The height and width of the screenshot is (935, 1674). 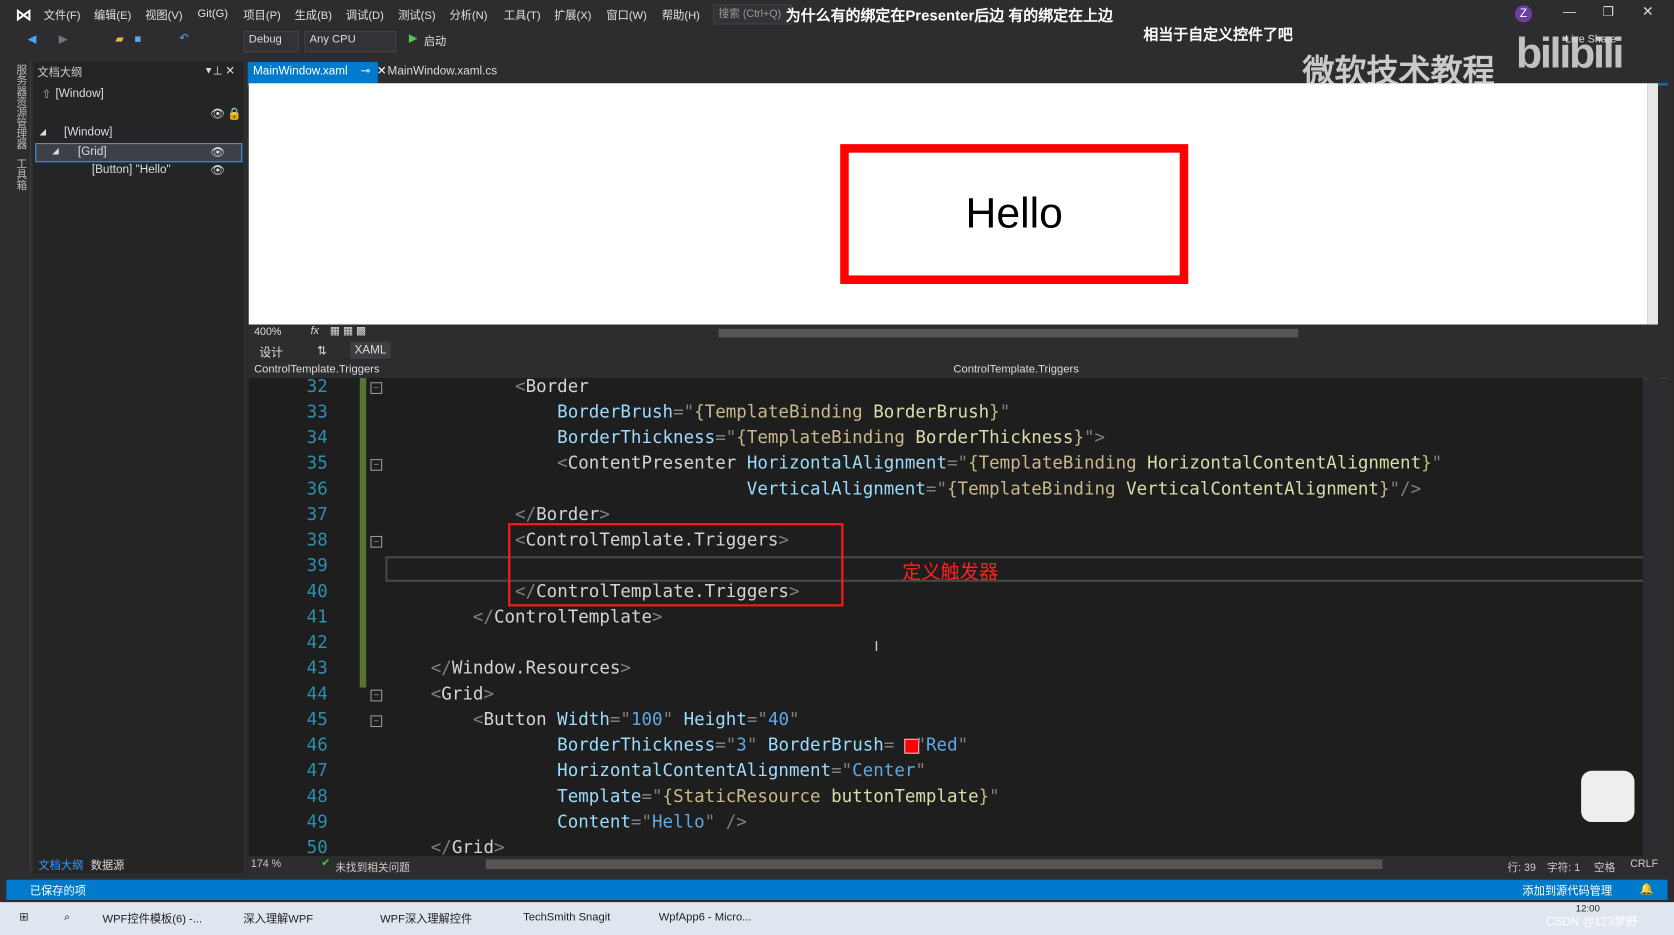 I want to click on tab-xaml: XAML, so click(x=370, y=350).